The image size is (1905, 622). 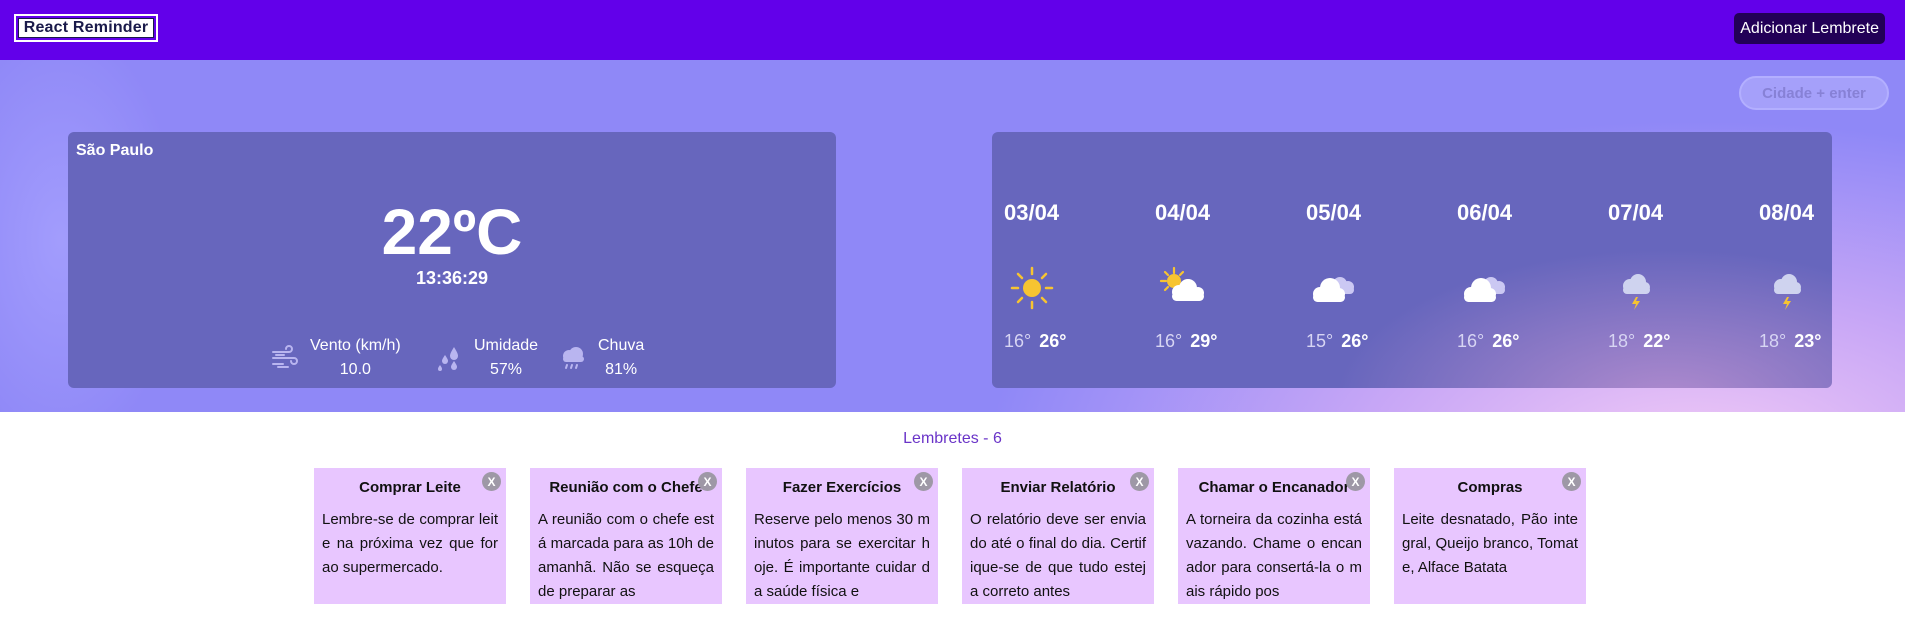 What do you see at coordinates (1183, 212) in the screenshot?
I see `forecast-date: 04/04` at bounding box center [1183, 212].